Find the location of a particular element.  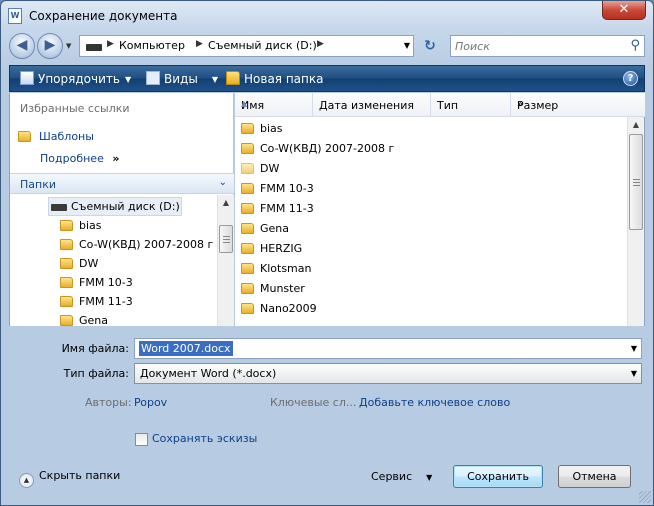

list-item-label: FMM 11-3 is located at coordinates (287, 208).